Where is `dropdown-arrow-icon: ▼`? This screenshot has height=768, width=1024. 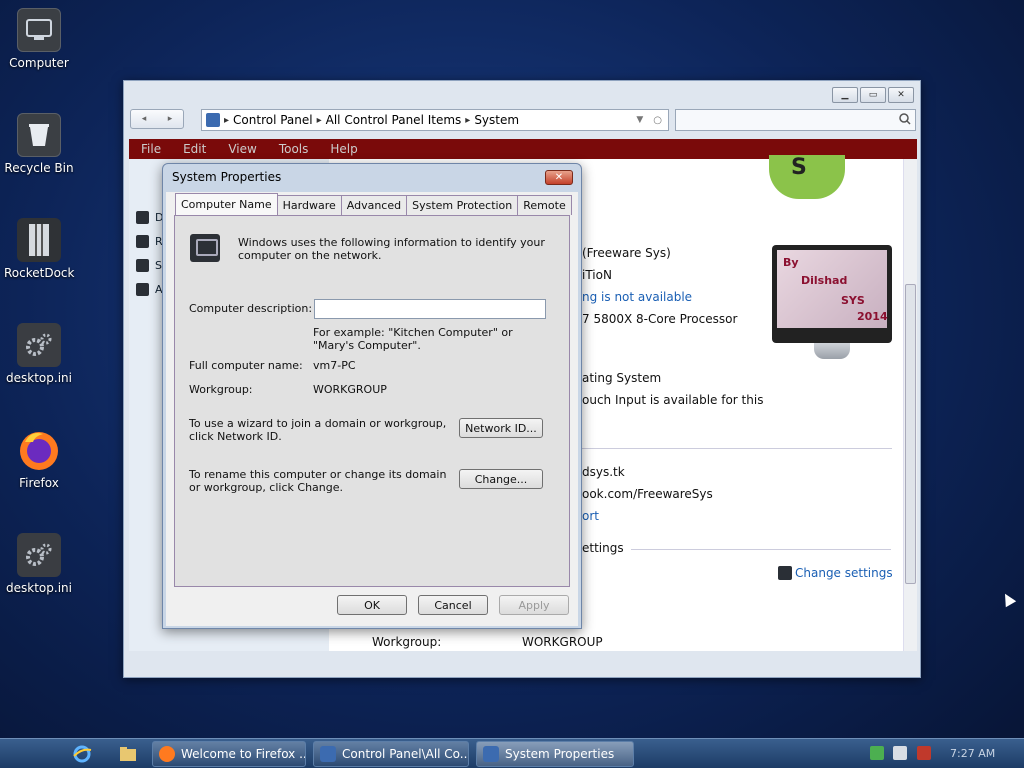 dropdown-arrow-icon: ▼ is located at coordinates (639, 120).